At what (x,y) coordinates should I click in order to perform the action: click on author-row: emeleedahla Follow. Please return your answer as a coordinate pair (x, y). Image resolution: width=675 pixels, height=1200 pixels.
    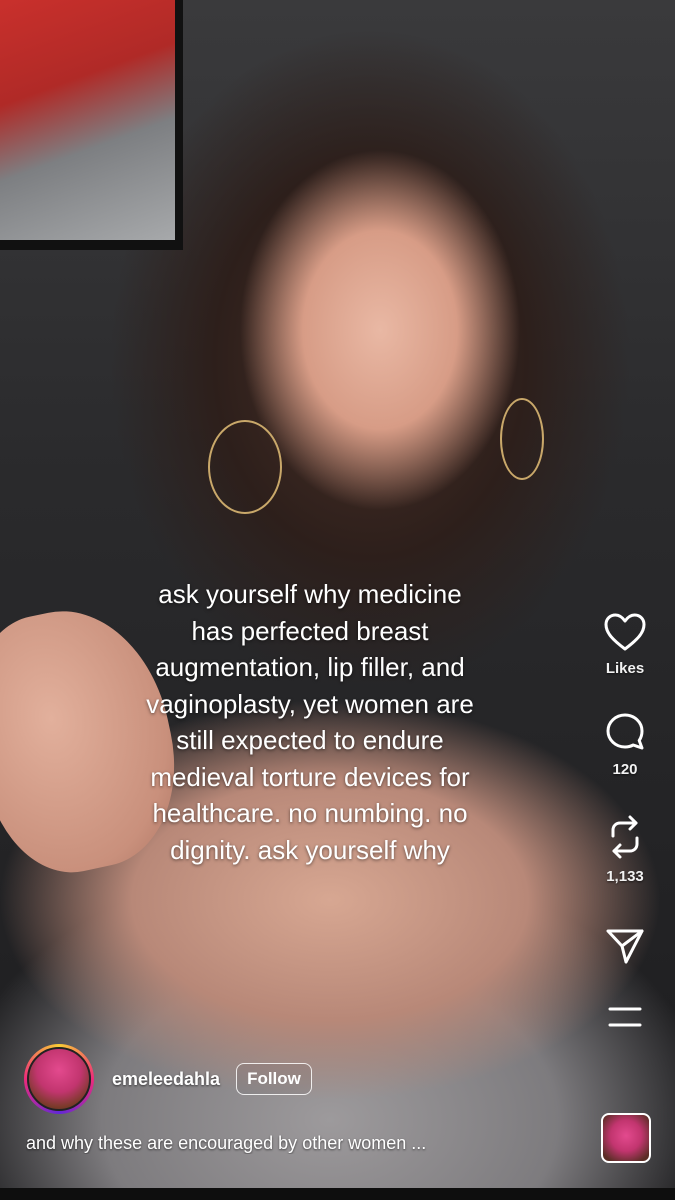
    Looking at the image, I should click on (168, 1079).